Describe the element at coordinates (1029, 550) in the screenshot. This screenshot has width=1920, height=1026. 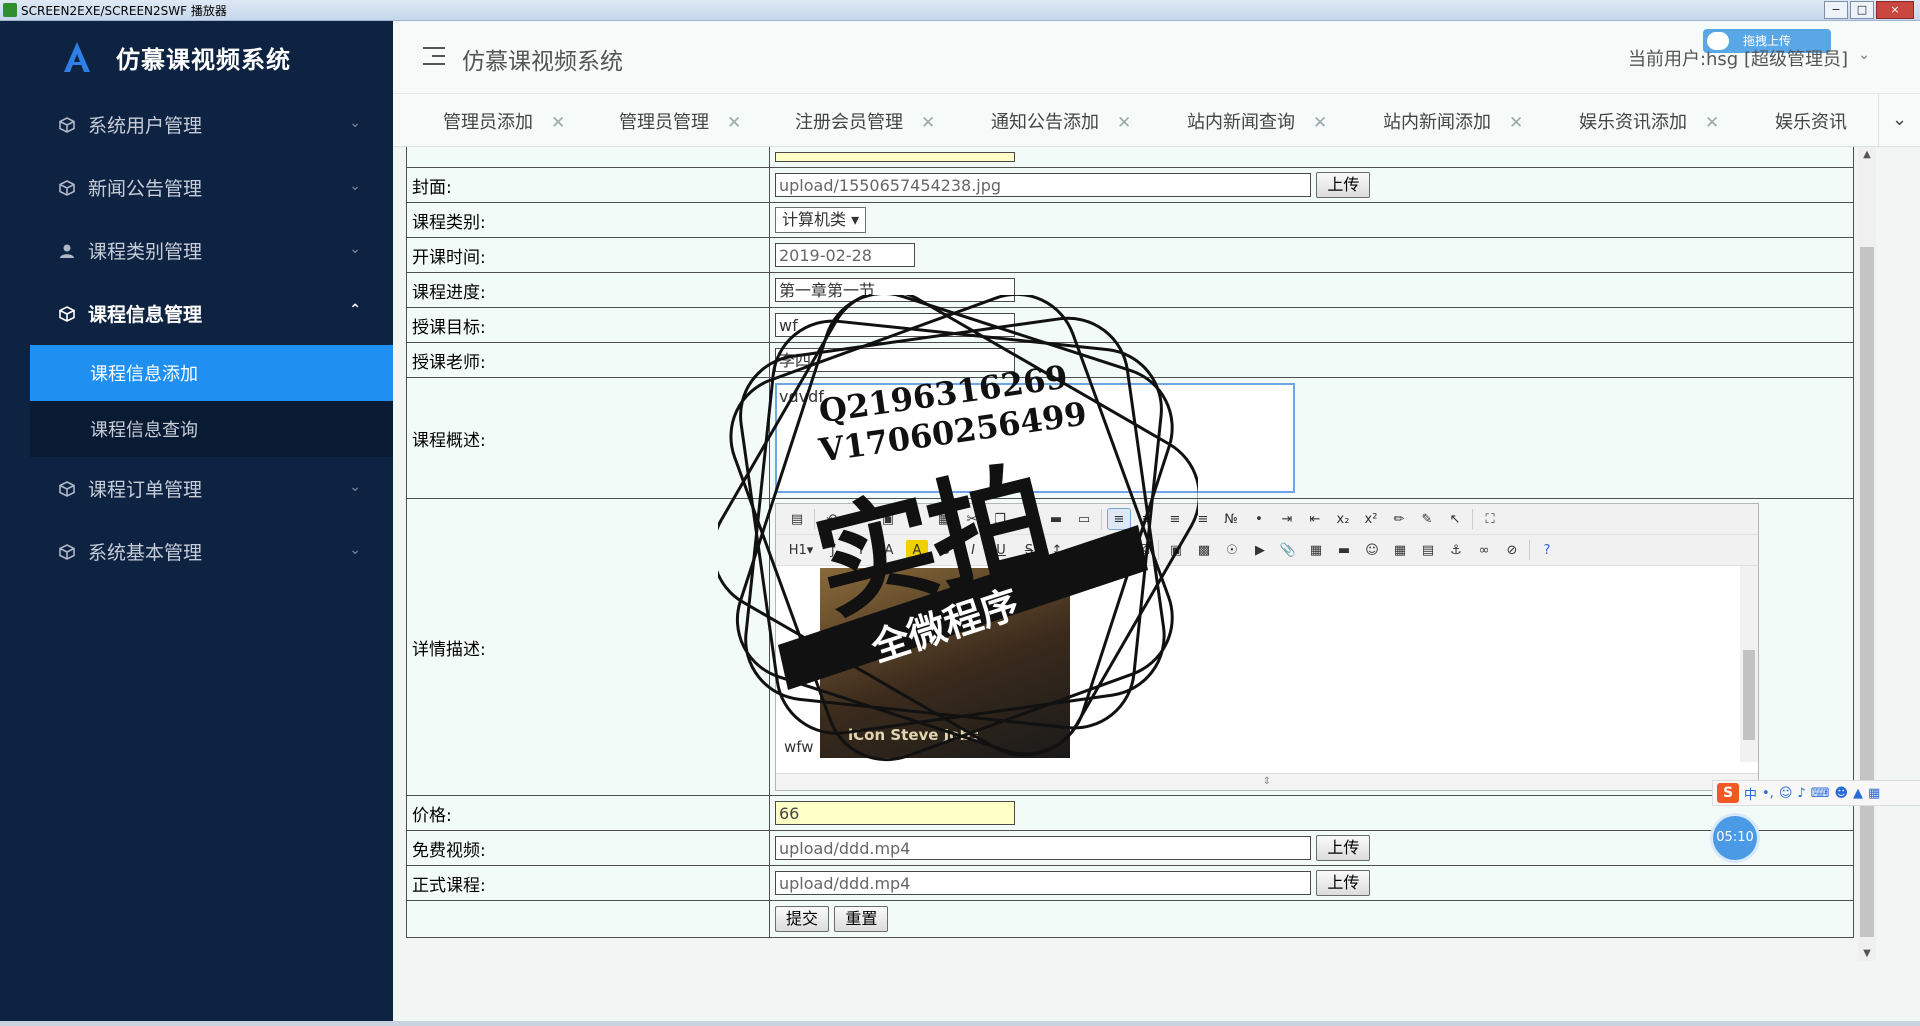
I see `strikethrough-icon: S` at that location.